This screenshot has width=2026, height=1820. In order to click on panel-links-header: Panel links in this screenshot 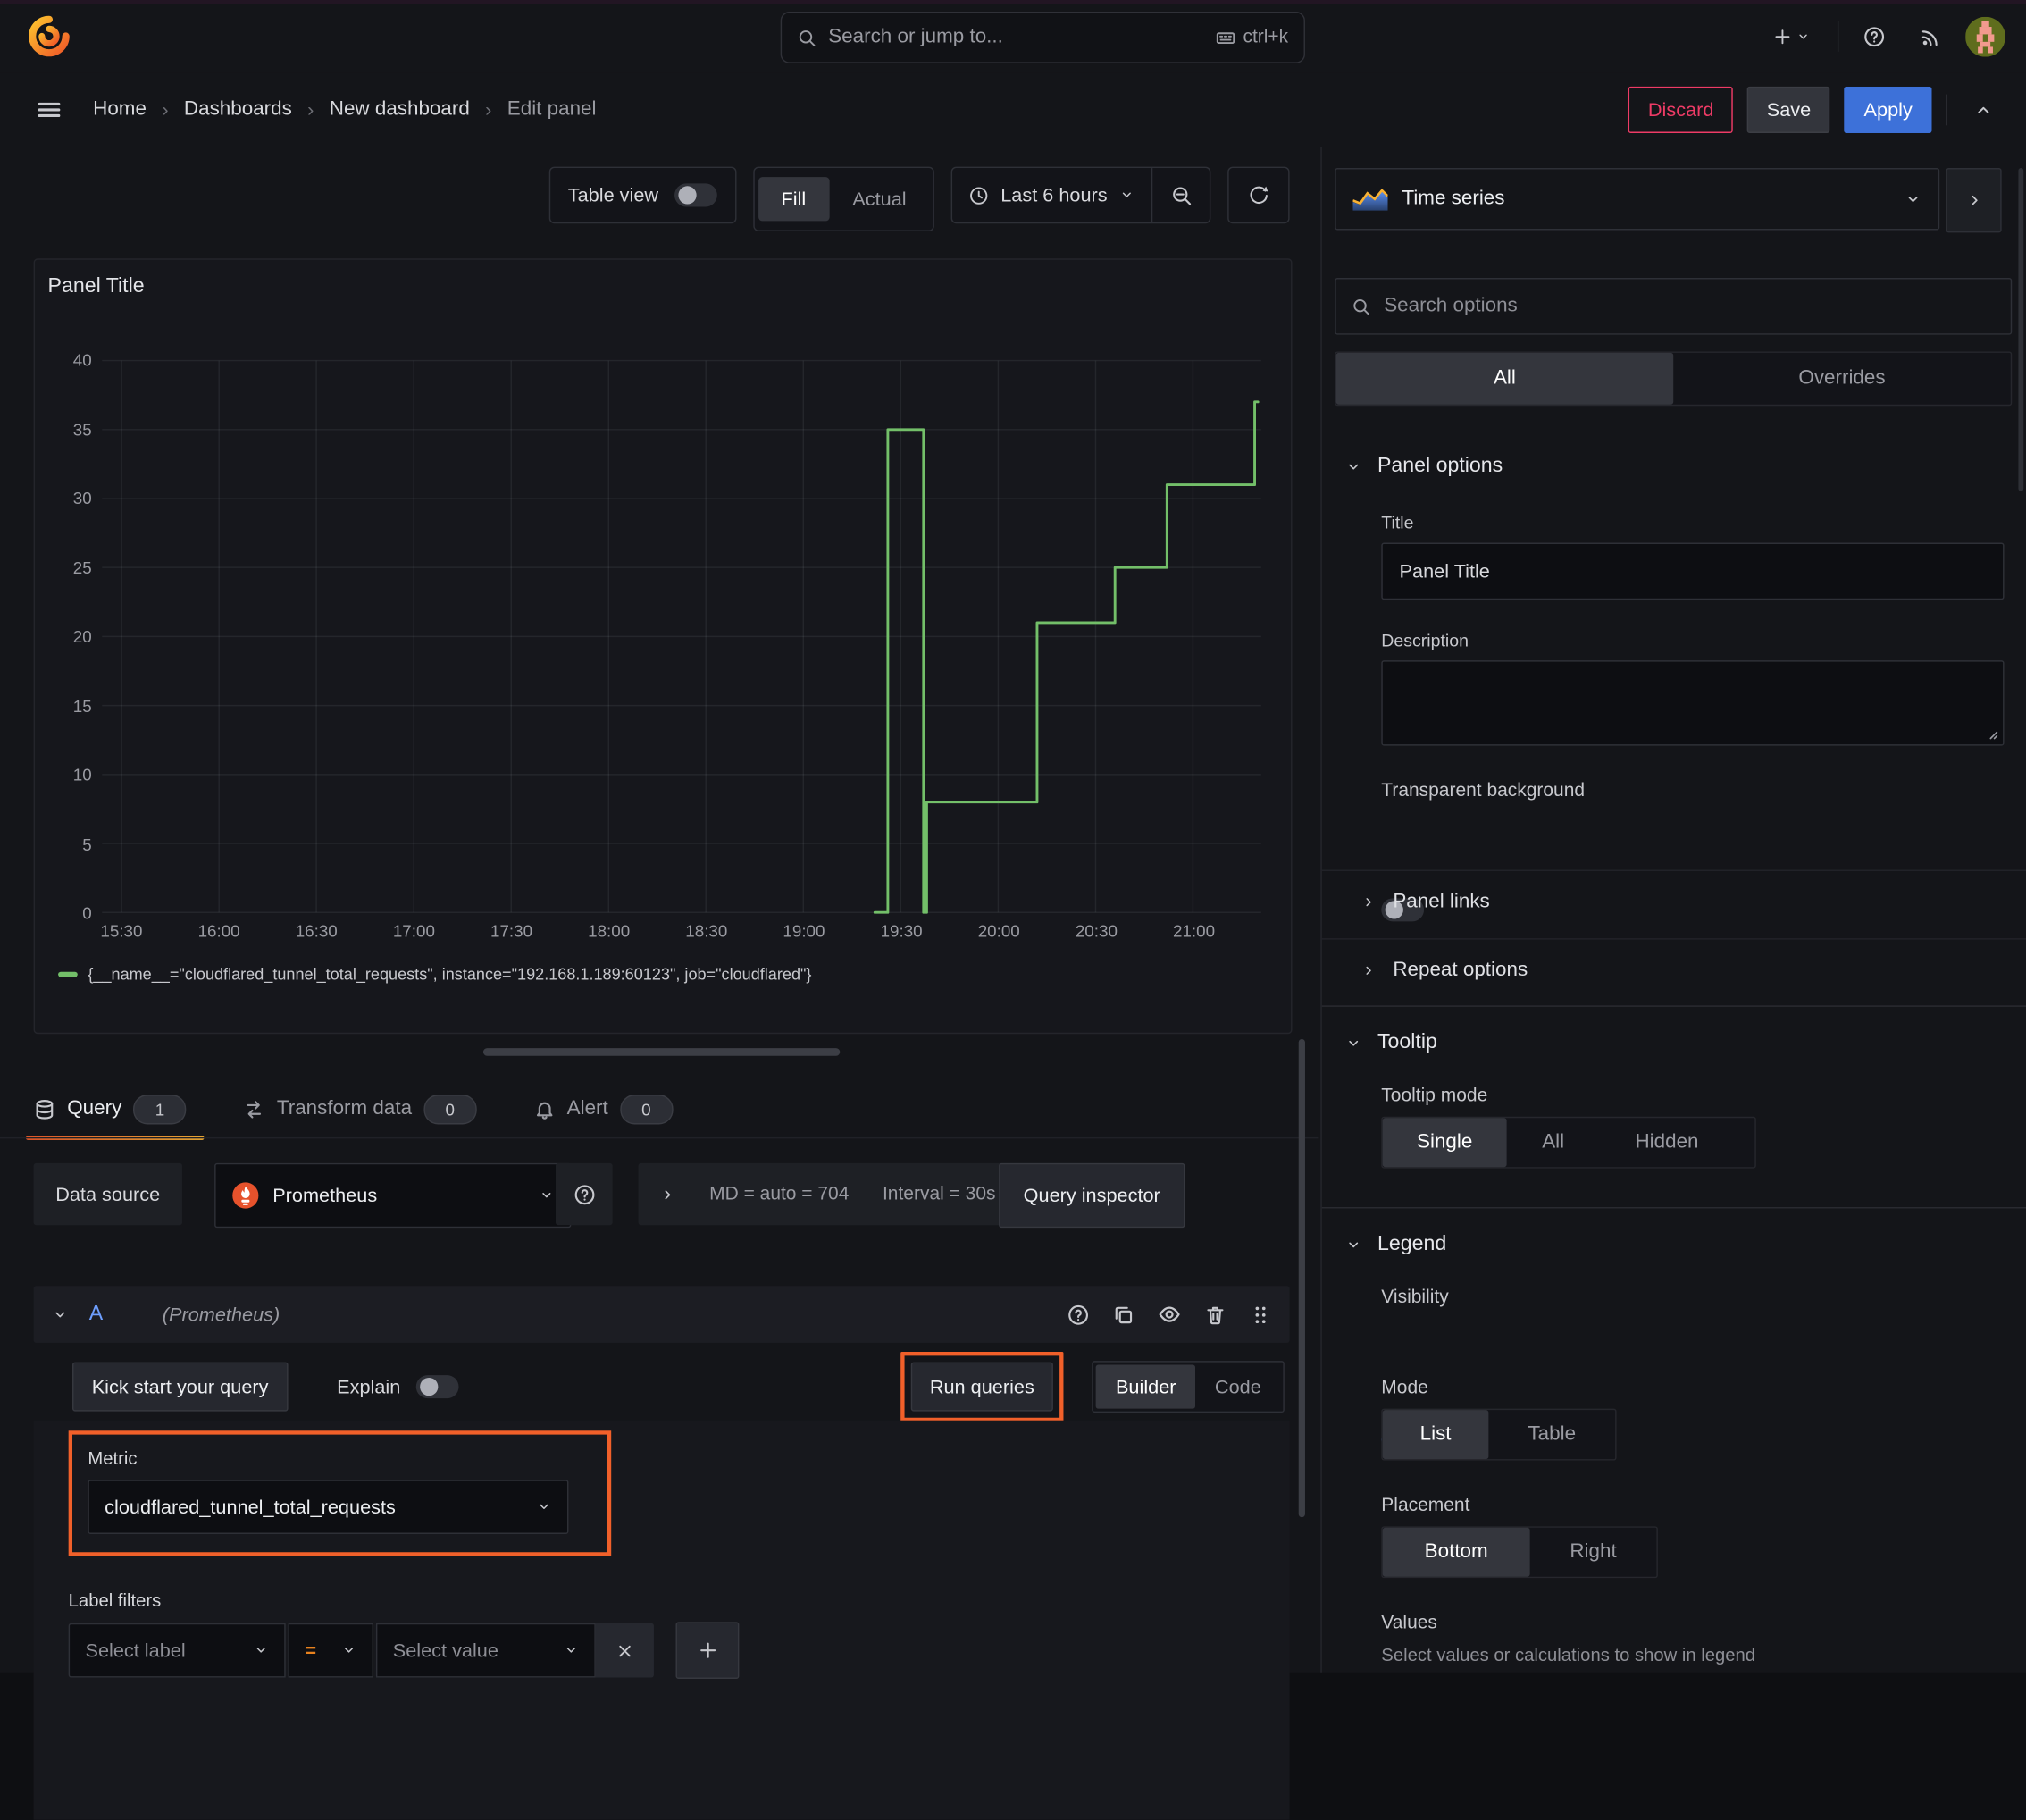, I will do `click(1425, 903)`.